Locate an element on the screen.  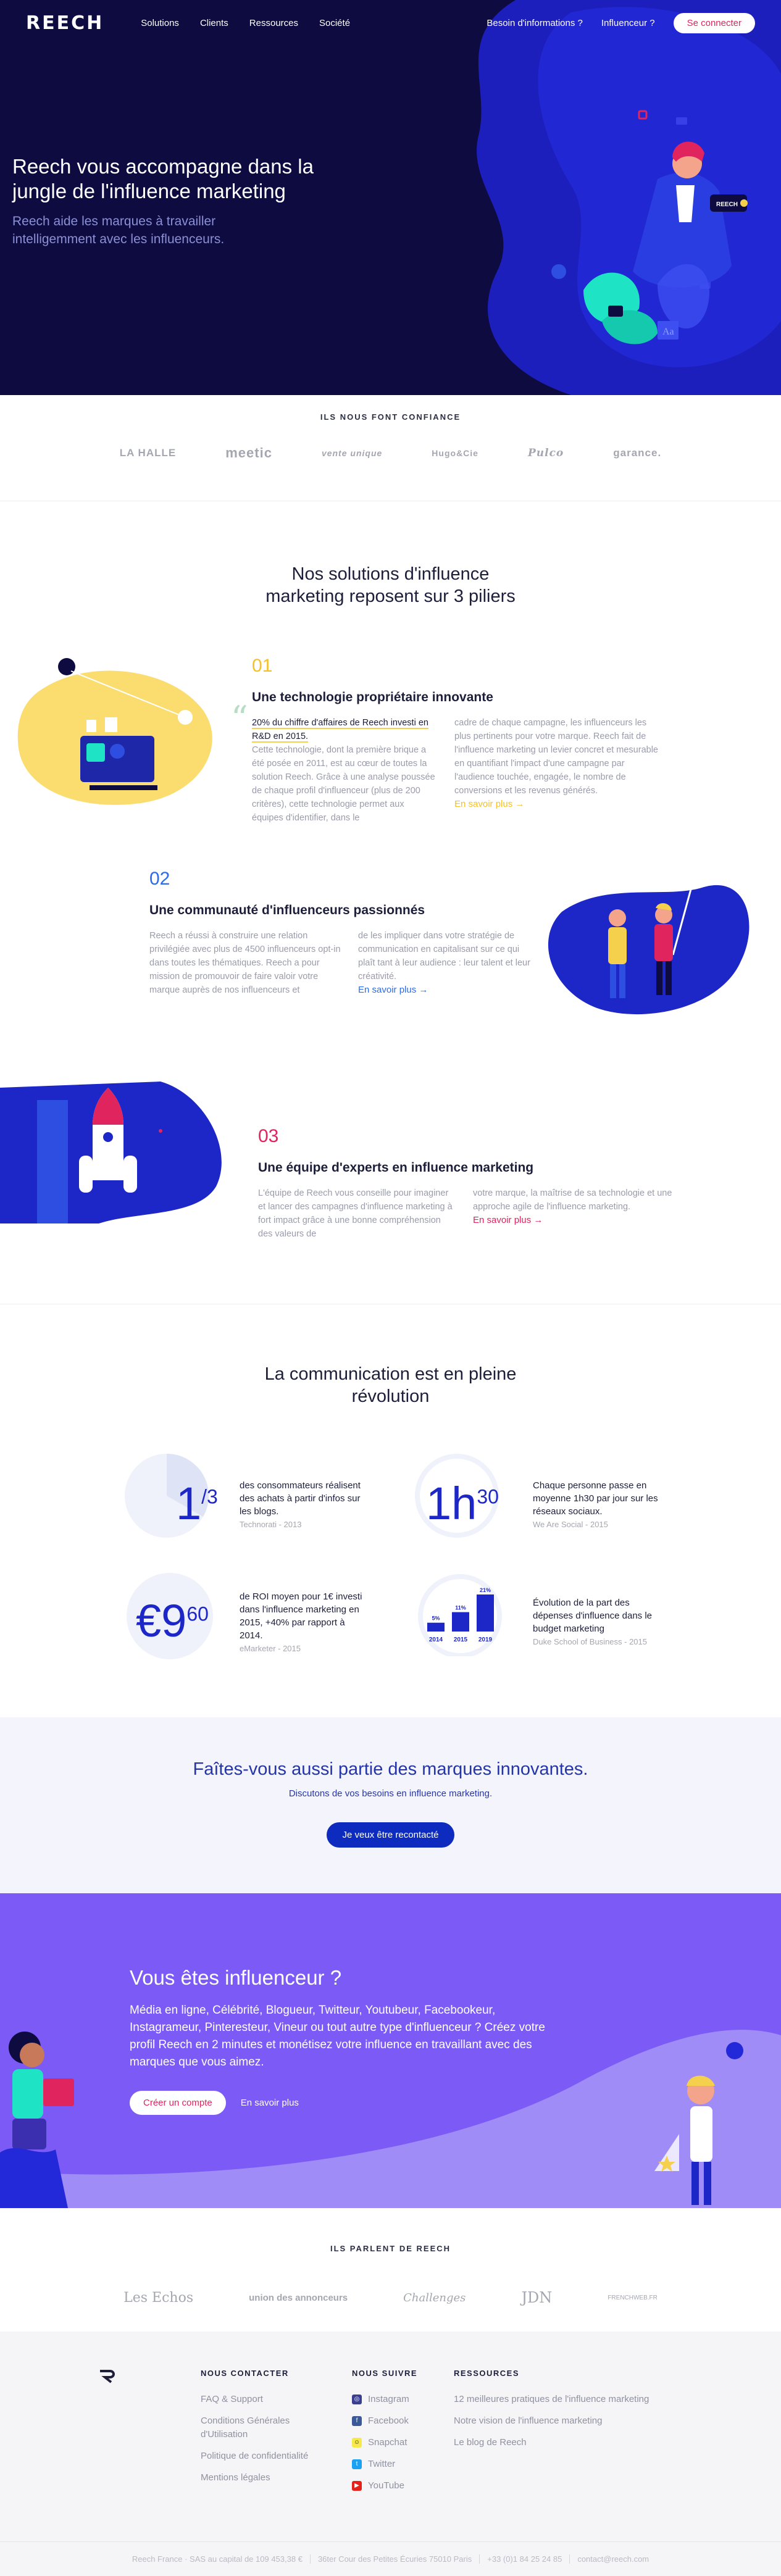
budget-year-label: 2019 is located at coordinates (485, 1640).